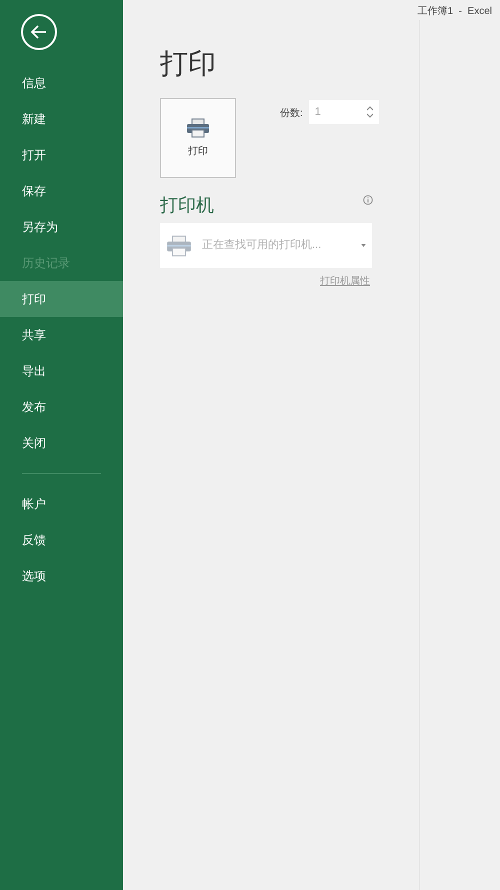 This screenshot has width=500, height=890. I want to click on spinner-arrows-icon, so click(369, 112).